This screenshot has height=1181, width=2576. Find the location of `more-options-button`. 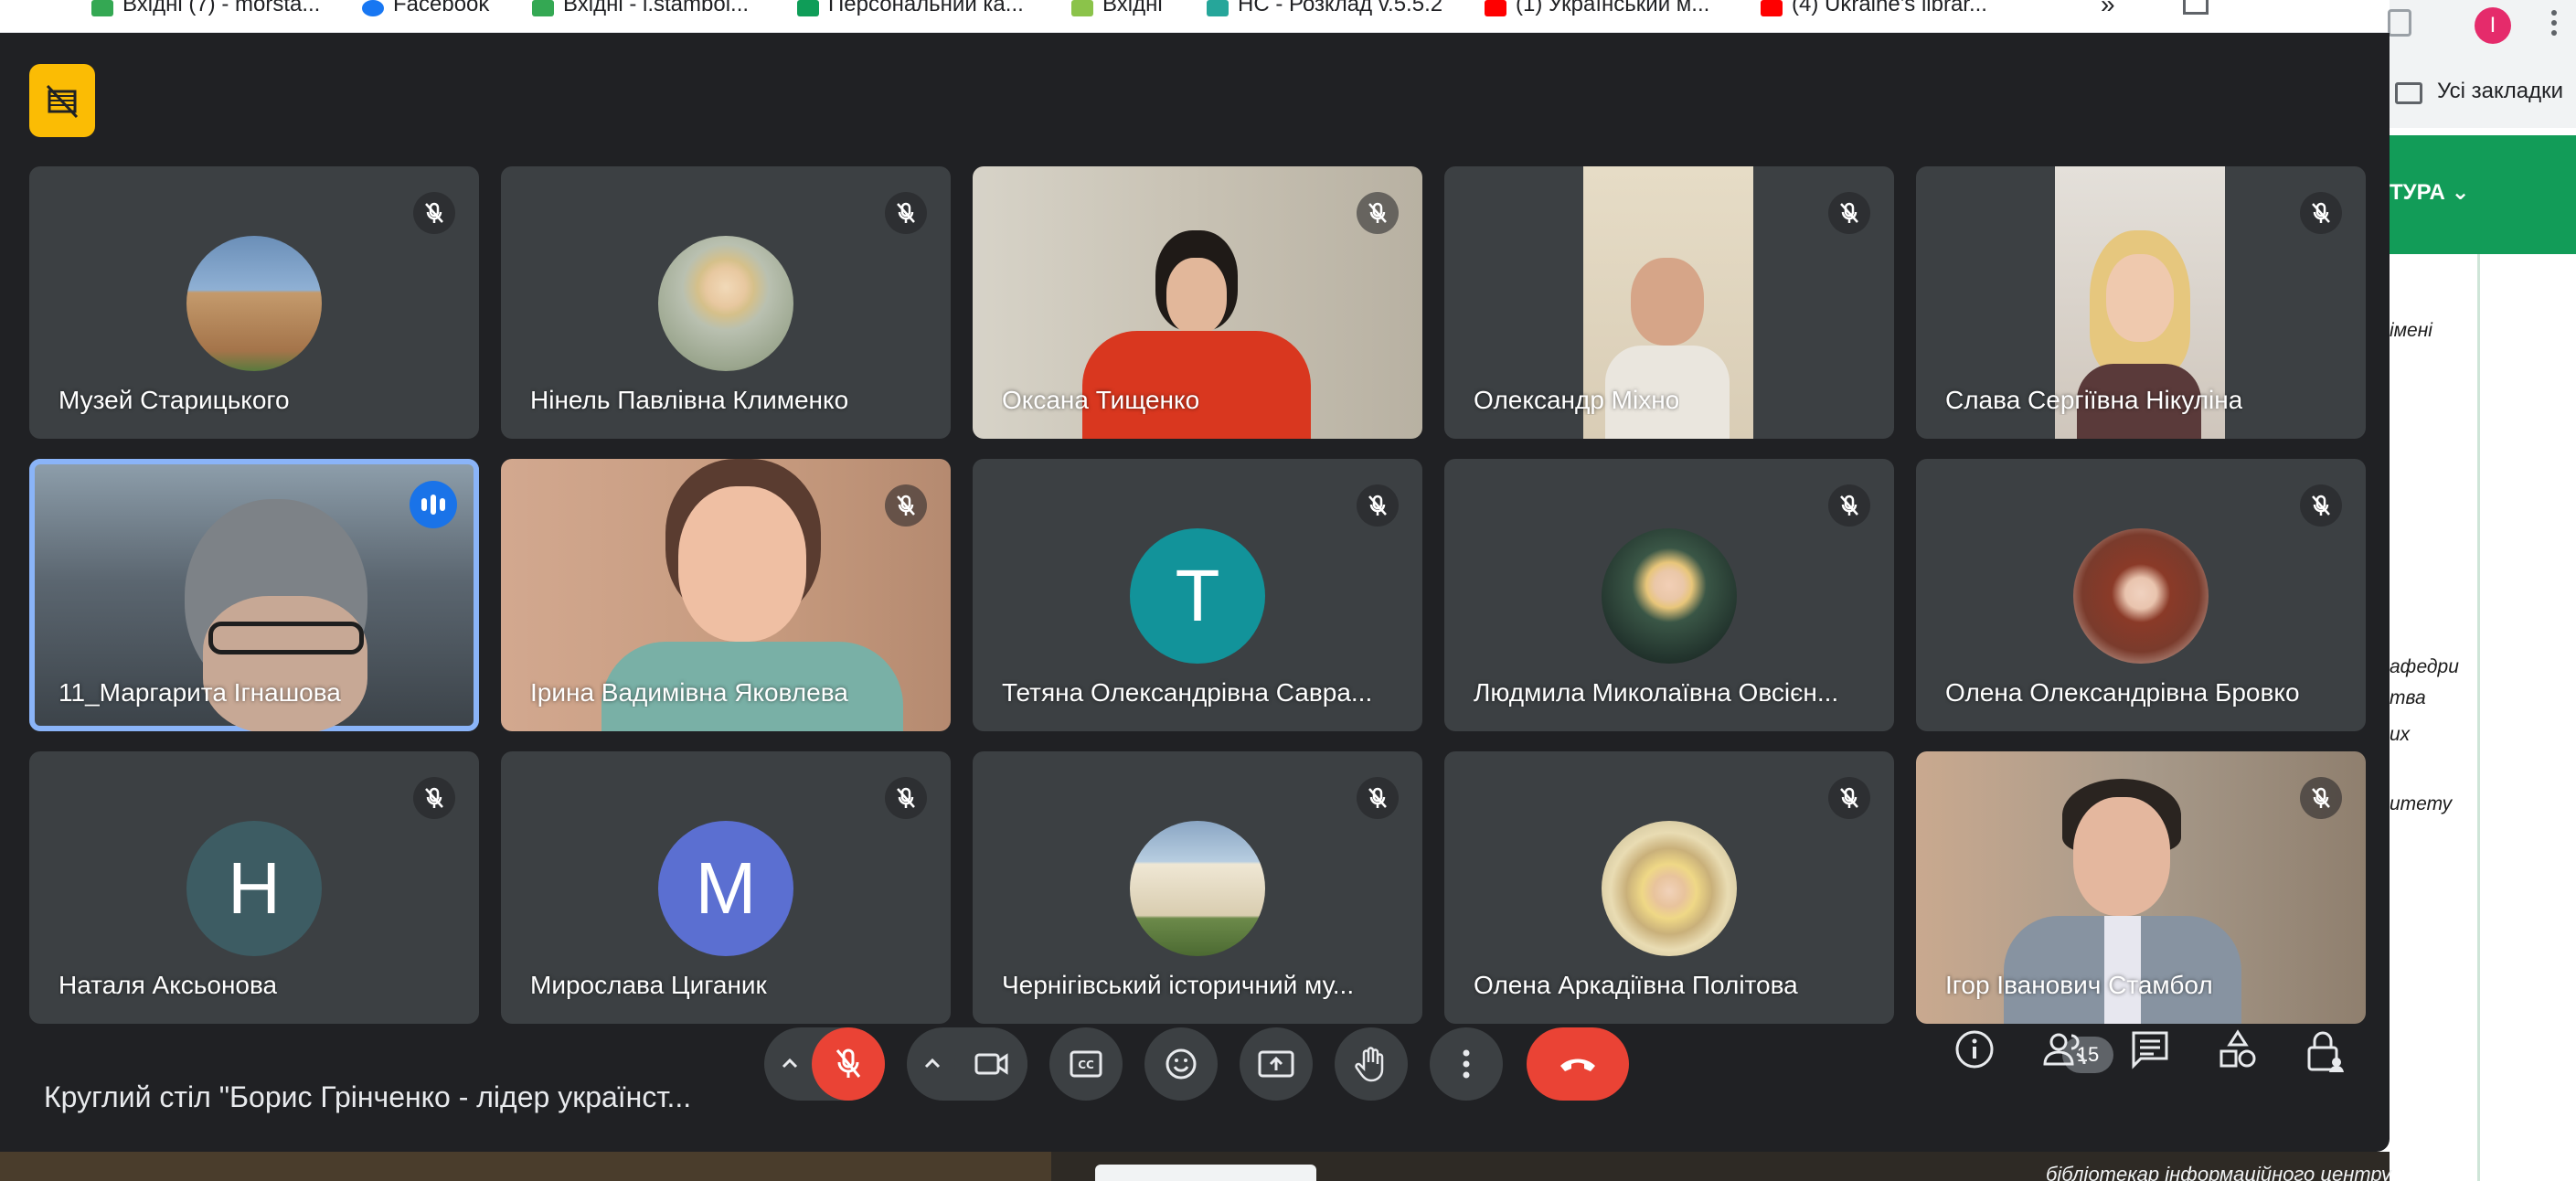

more-options-button is located at coordinates (1466, 1064).